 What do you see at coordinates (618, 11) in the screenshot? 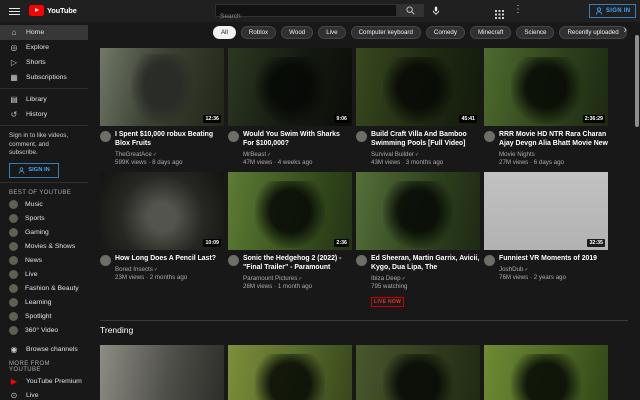
I see `sign-in-label: SIGN IN` at bounding box center [618, 11].